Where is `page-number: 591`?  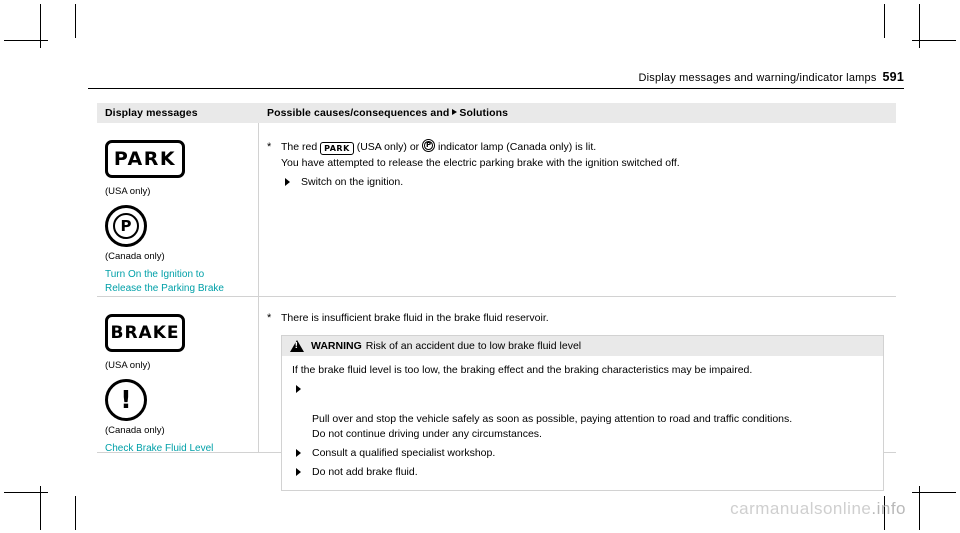
page-number: 591 is located at coordinates (893, 77).